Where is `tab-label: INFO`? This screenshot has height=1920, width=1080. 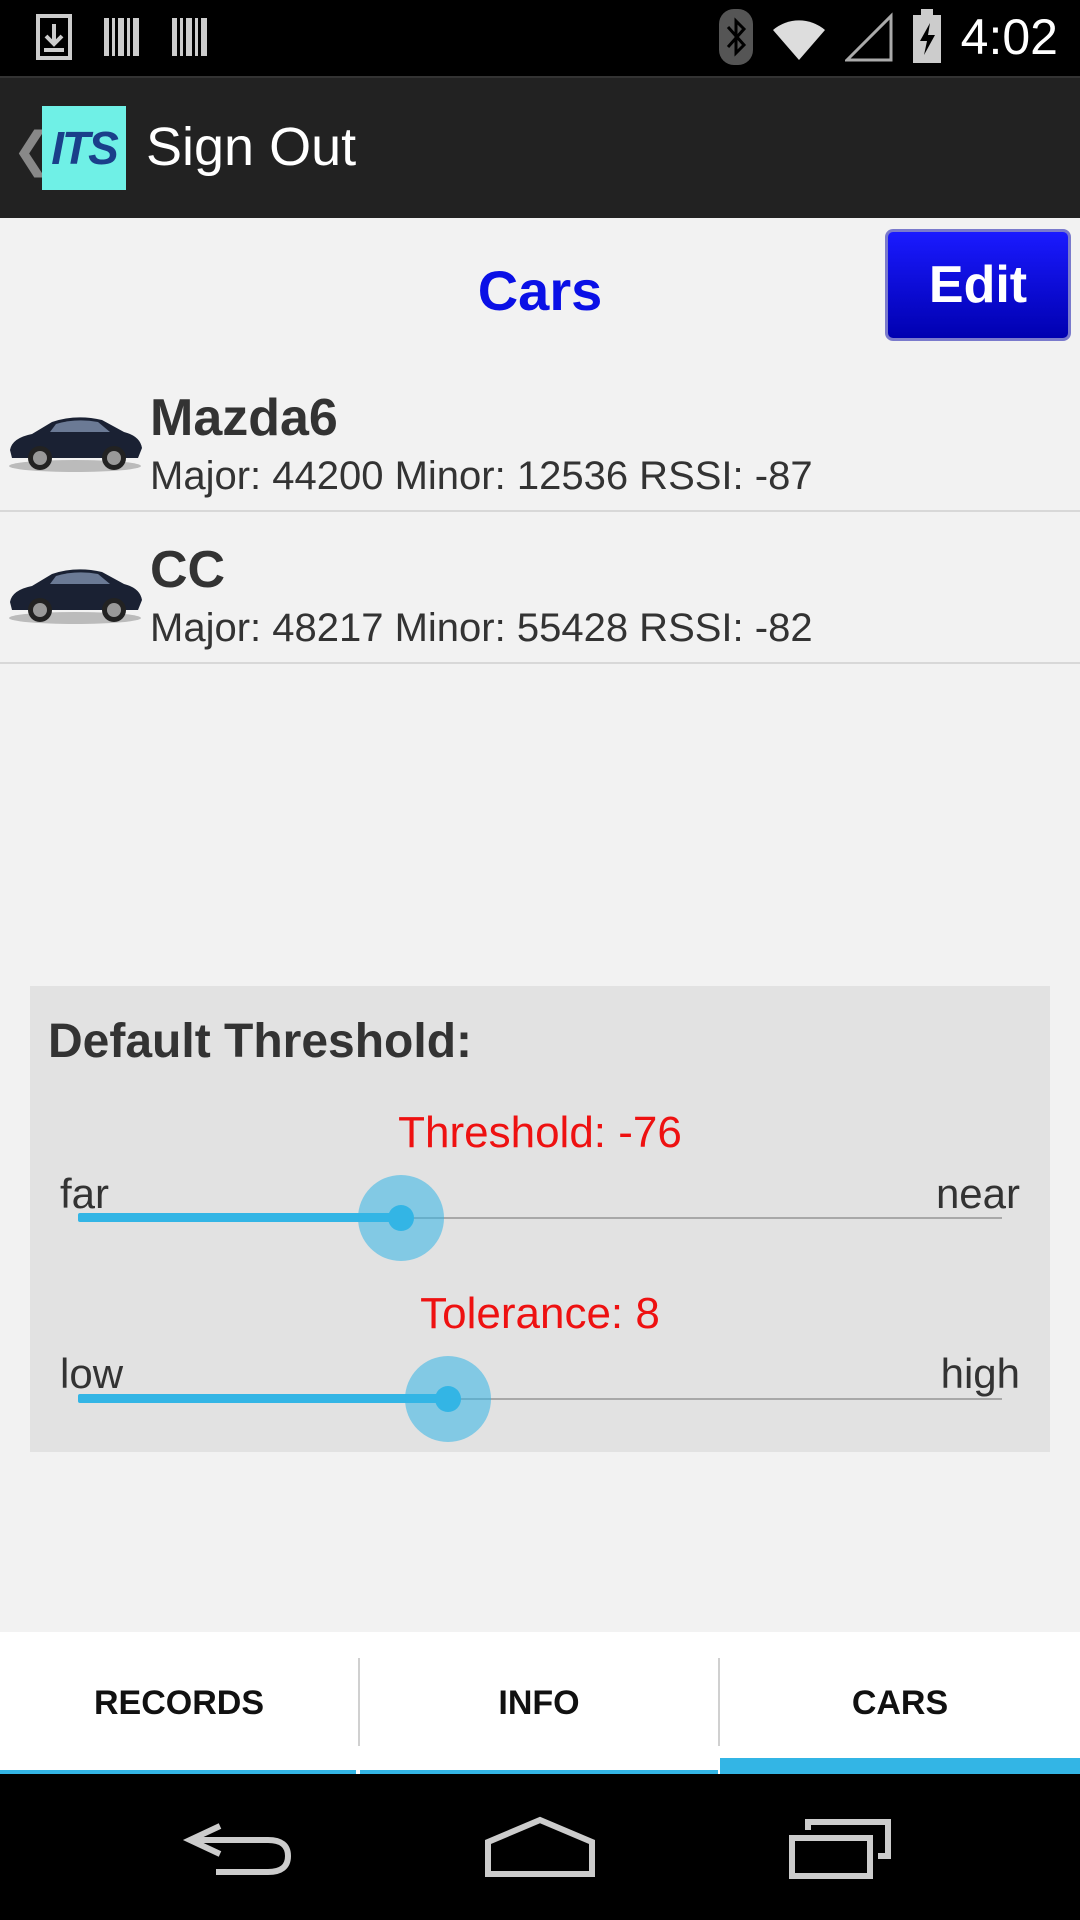 tab-label: INFO is located at coordinates (539, 1702).